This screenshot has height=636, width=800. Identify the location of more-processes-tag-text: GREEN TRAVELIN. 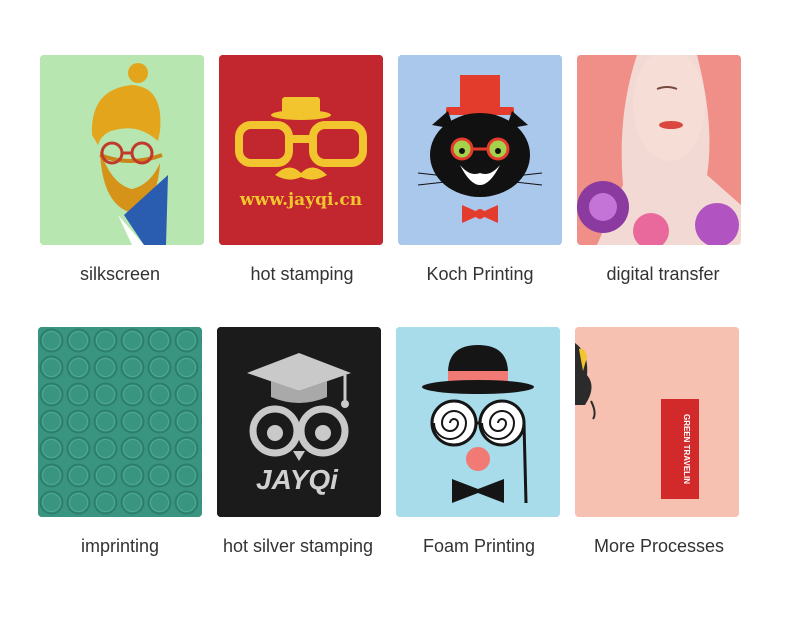
(686, 449).